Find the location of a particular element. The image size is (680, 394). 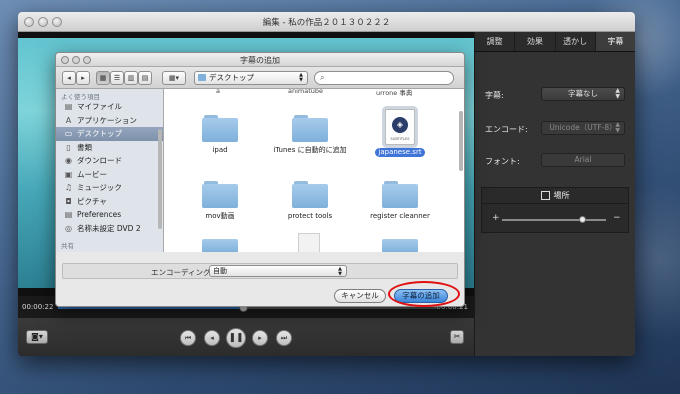

font-button: Arial is located at coordinates (583, 160).